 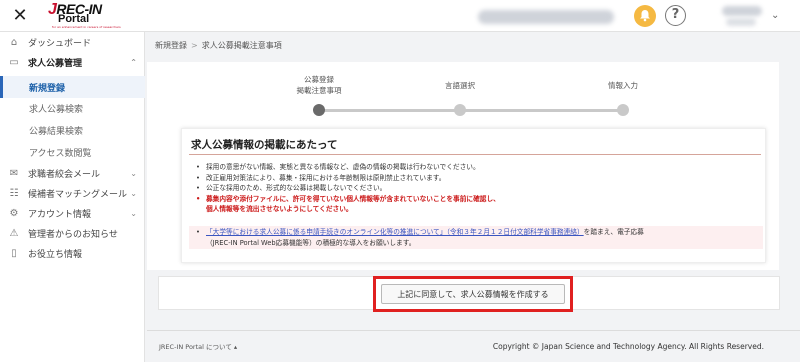 What do you see at coordinates (78, 194) in the screenshot?
I see `sidebar-item-label: 候補者マッチングメール` at bounding box center [78, 194].